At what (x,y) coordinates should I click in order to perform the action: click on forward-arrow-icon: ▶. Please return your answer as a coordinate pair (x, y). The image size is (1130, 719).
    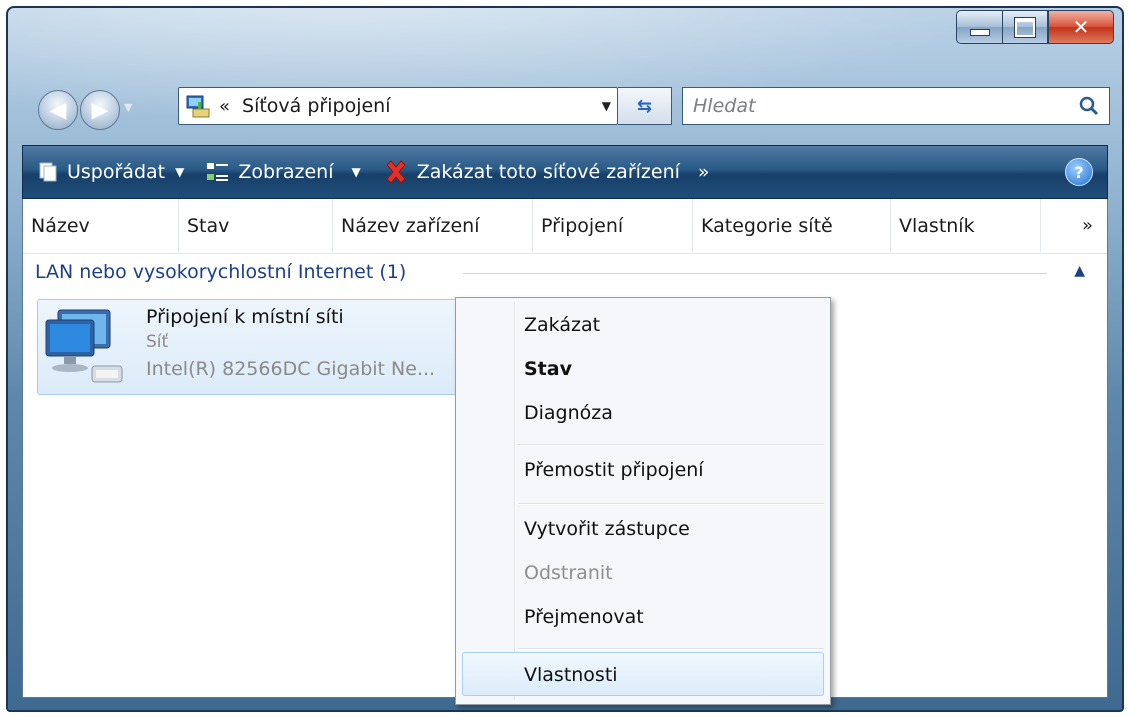
    Looking at the image, I should click on (100, 110).